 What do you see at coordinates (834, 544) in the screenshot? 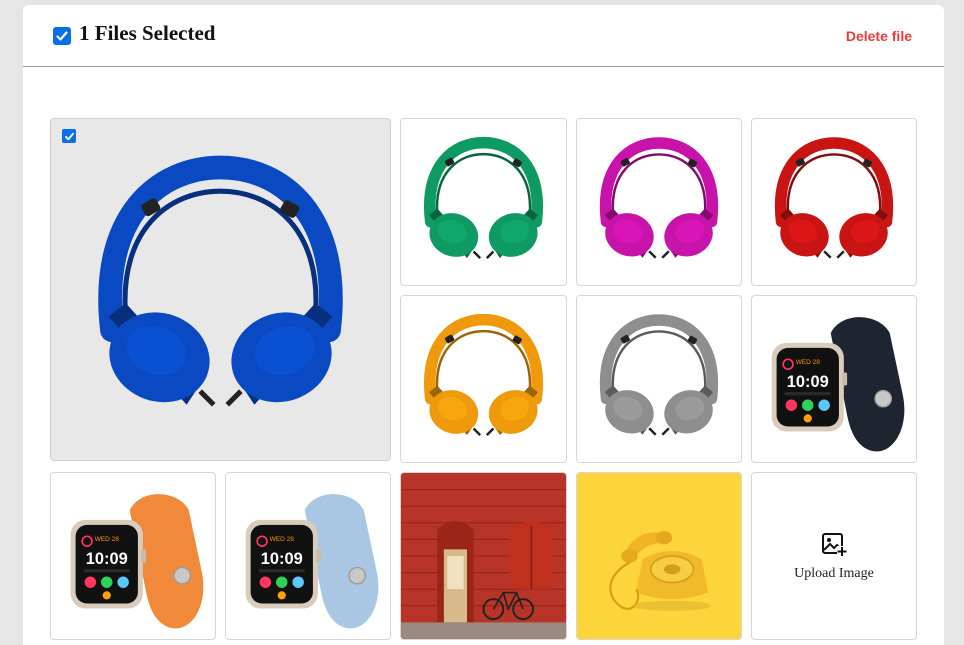
I see `image-add-icon` at bounding box center [834, 544].